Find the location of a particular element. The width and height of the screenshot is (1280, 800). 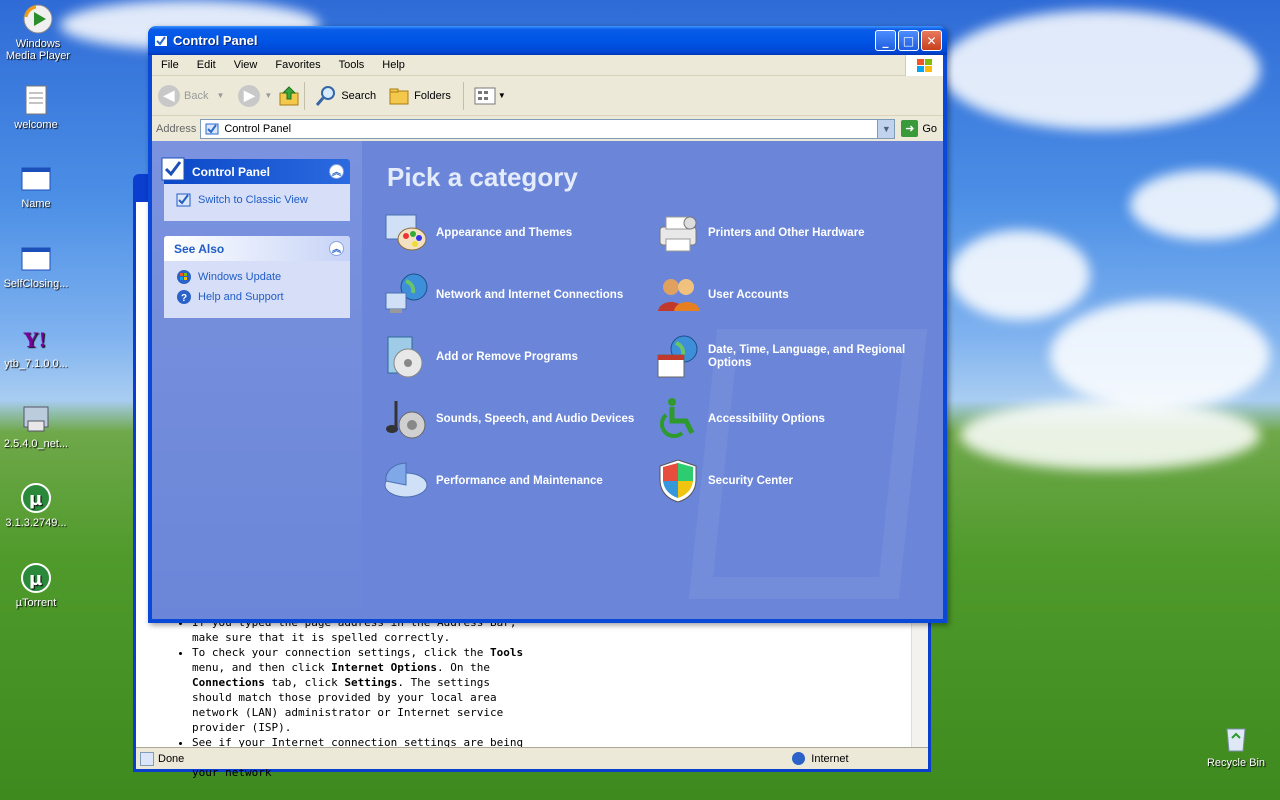

category-security-center: Security Center is located at coordinates (723, 481).